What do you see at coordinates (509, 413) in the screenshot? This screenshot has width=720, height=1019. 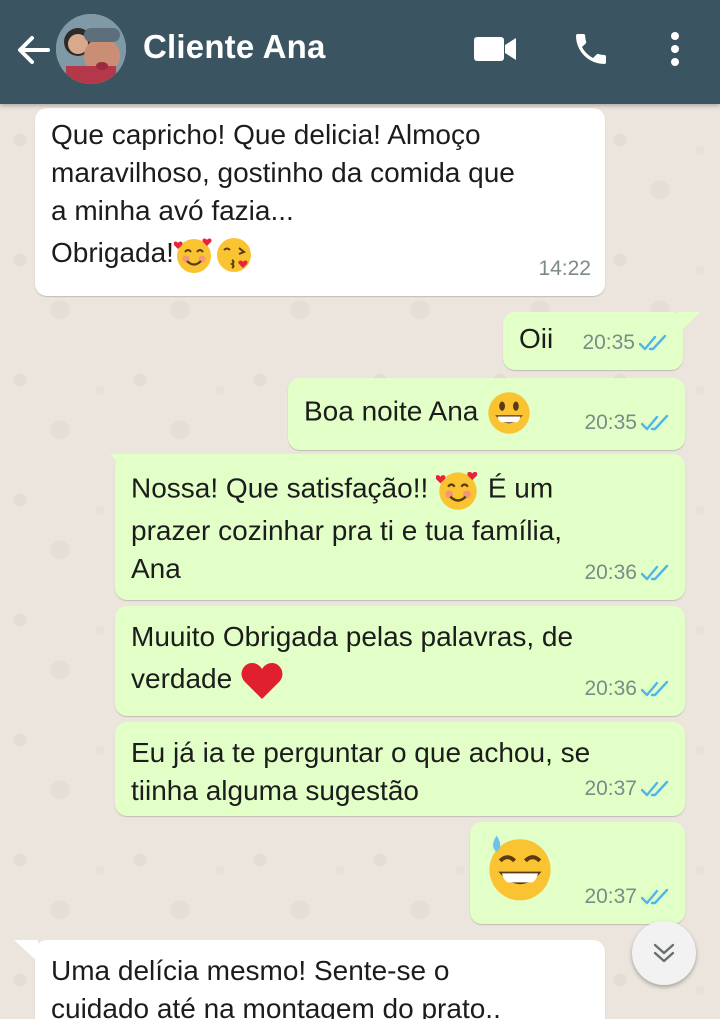 I see `grinning-face-emoji` at bounding box center [509, 413].